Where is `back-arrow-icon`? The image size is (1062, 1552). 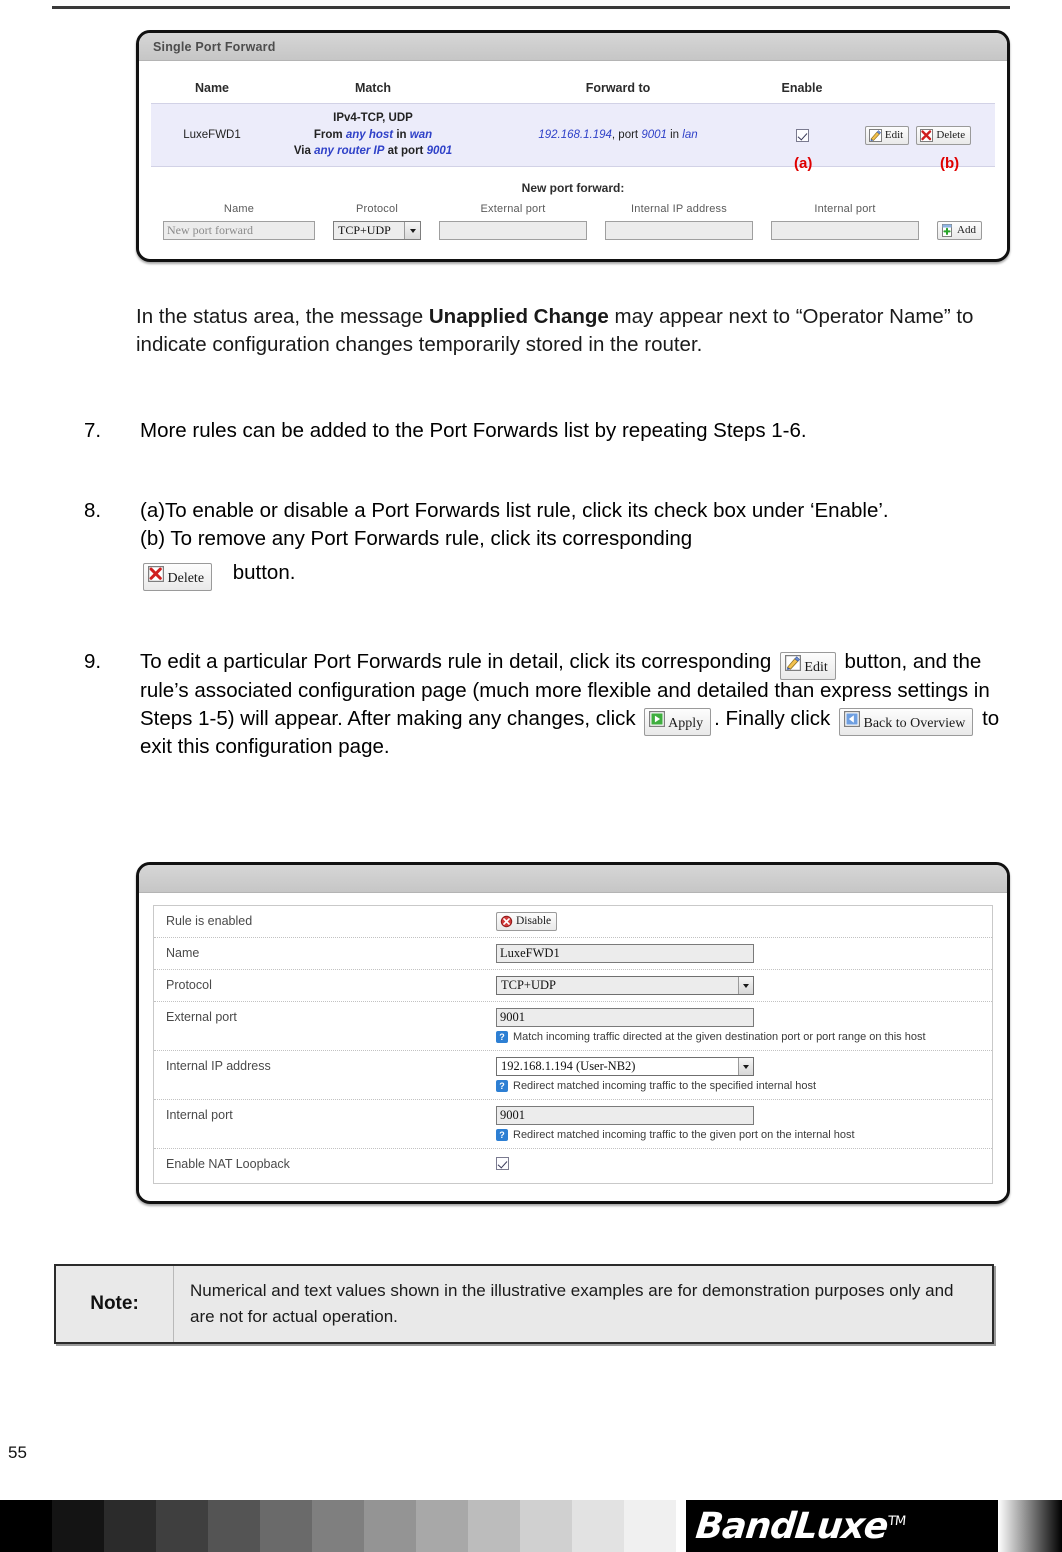 back-arrow-icon is located at coordinates (852, 719).